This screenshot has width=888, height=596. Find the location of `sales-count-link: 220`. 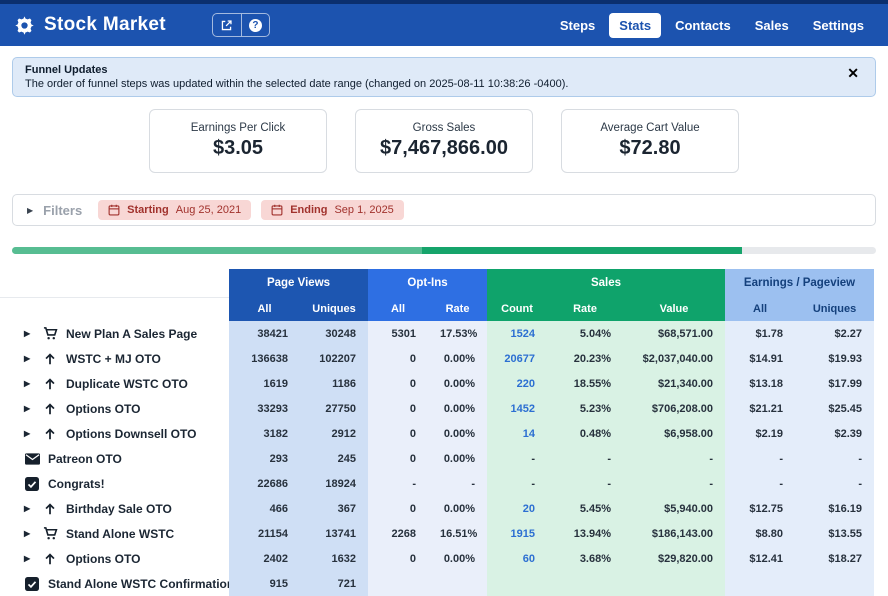

sales-count-link: 220 is located at coordinates (517, 383).